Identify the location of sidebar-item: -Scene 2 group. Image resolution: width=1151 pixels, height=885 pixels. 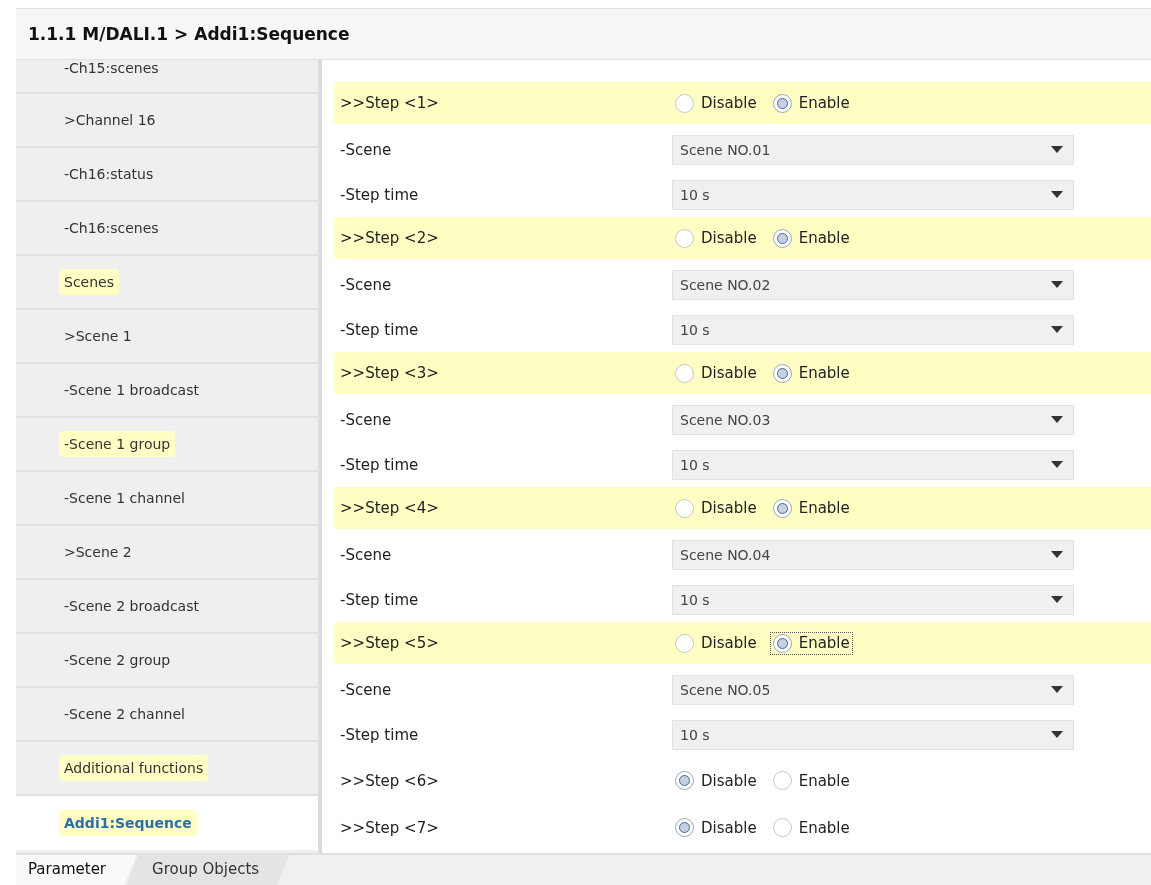
(167, 661).